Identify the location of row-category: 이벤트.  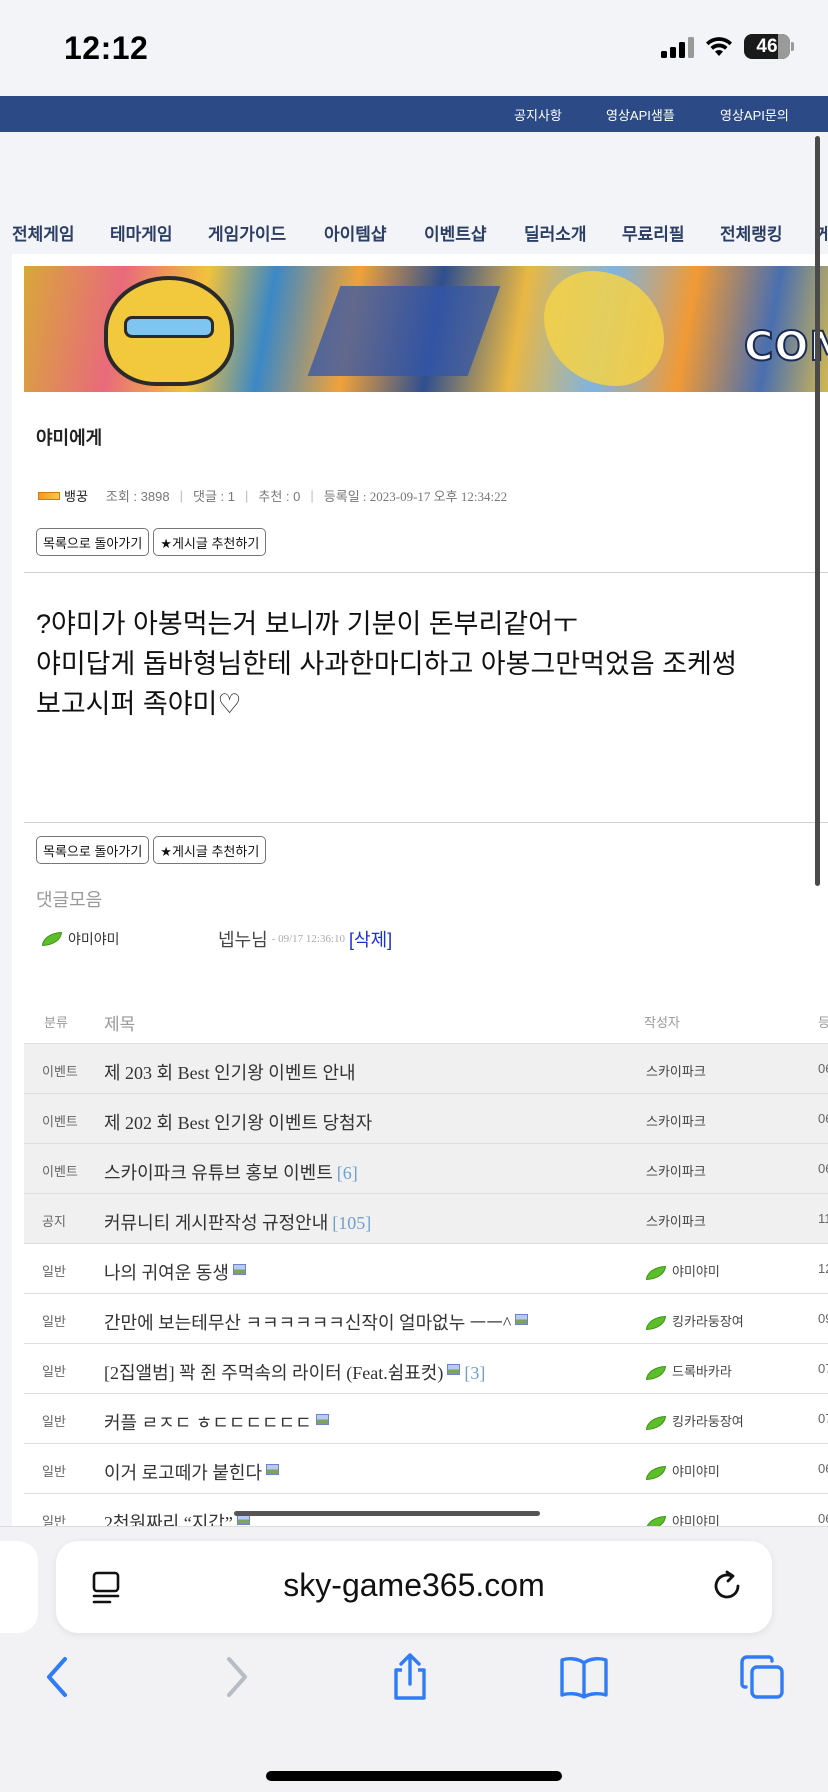
(60, 1171).